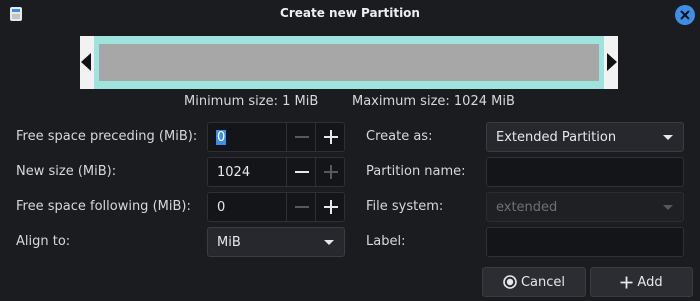 The image size is (700, 301). What do you see at coordinates (527, 207) in the screenshot?
I see `file-system-value: extended` at bounding box center [527, 207].